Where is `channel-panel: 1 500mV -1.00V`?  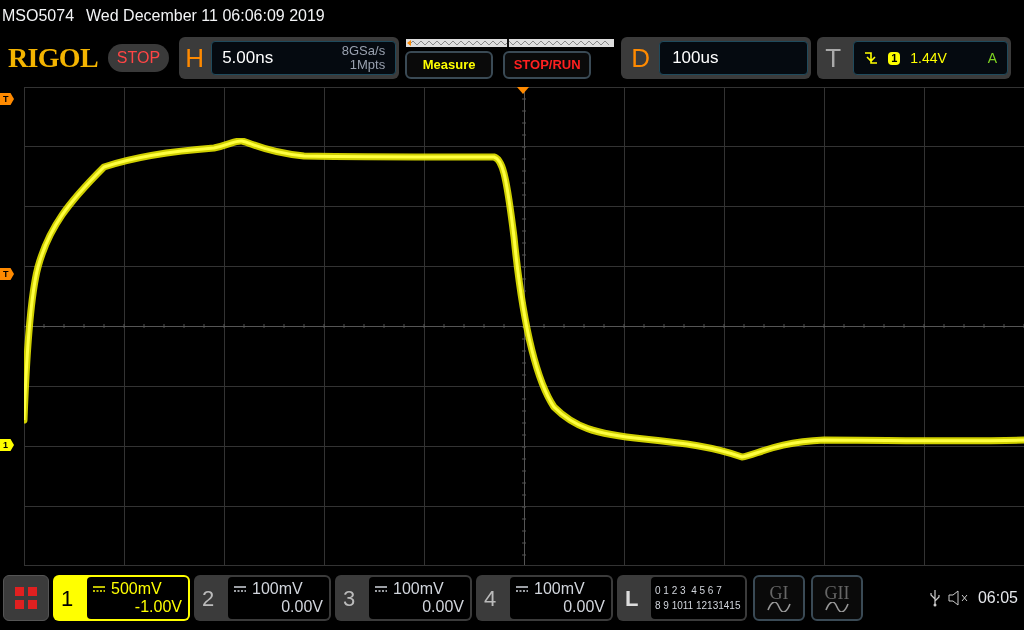 channel-panel: 1 500mV -1.00V is located at coordinates (121, 598).